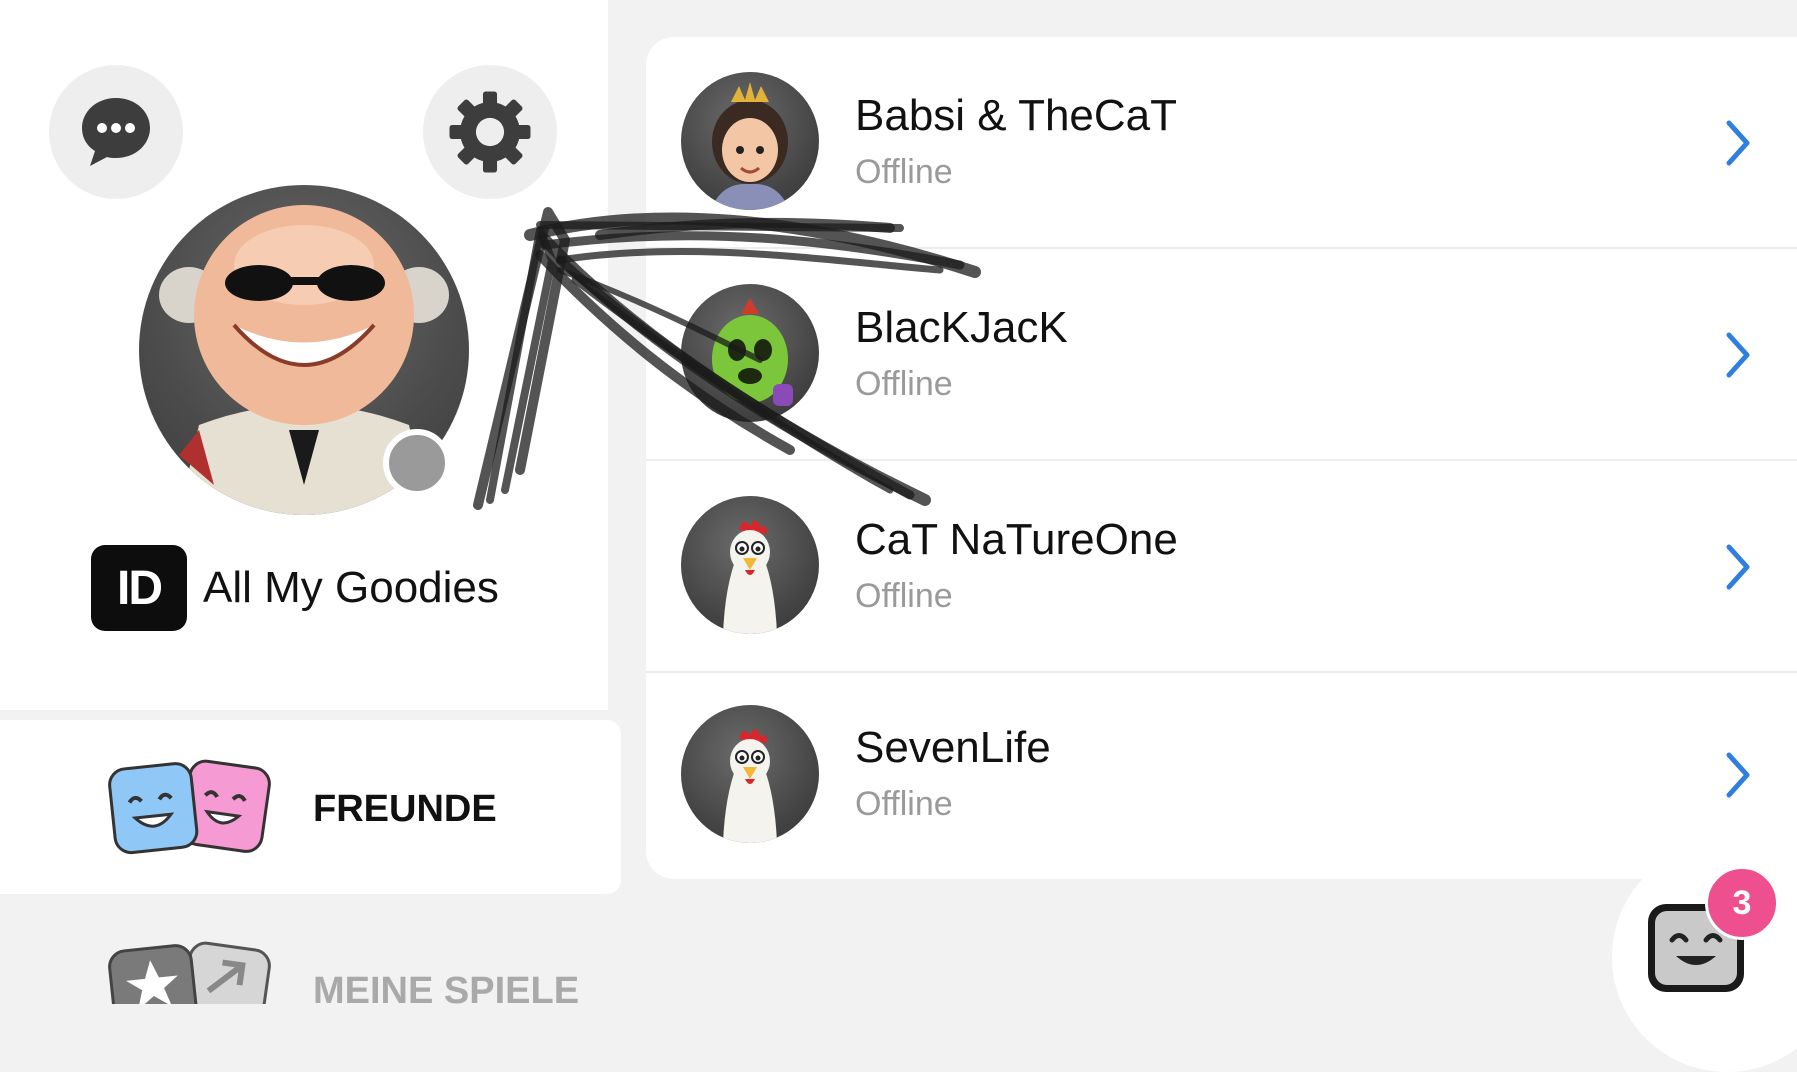  Describe the element at coordinates (310, 807) in the screenshot. I see `nav-item-friends` at that location.